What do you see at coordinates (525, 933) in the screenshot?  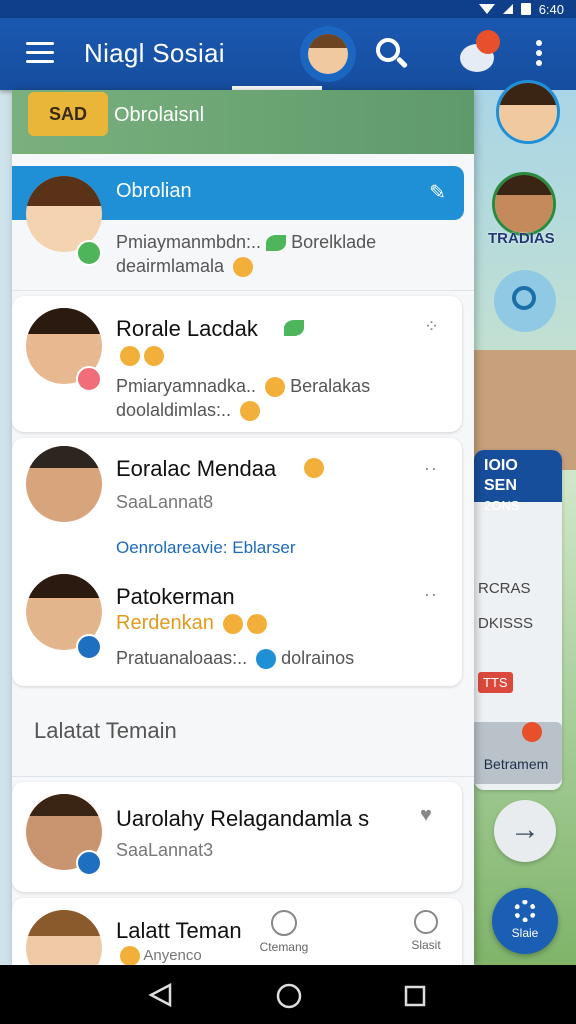 I see `settings-label: Slaie` at bounding box center [525, 933].